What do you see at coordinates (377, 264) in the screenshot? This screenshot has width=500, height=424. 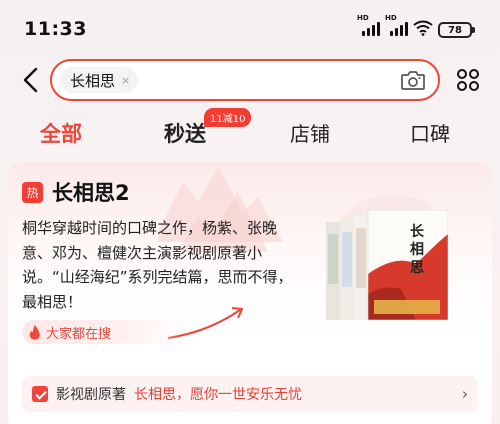 I see `book-cover-image: 长 相 思` at bounding box center [377, 264].